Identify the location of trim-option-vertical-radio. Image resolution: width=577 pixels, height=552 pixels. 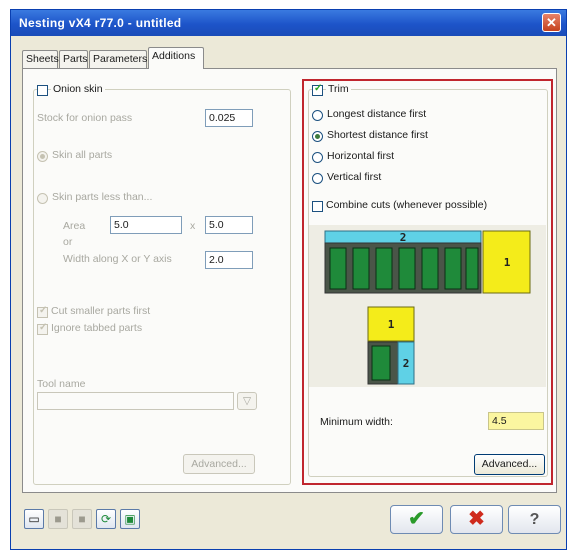
(317, 178).